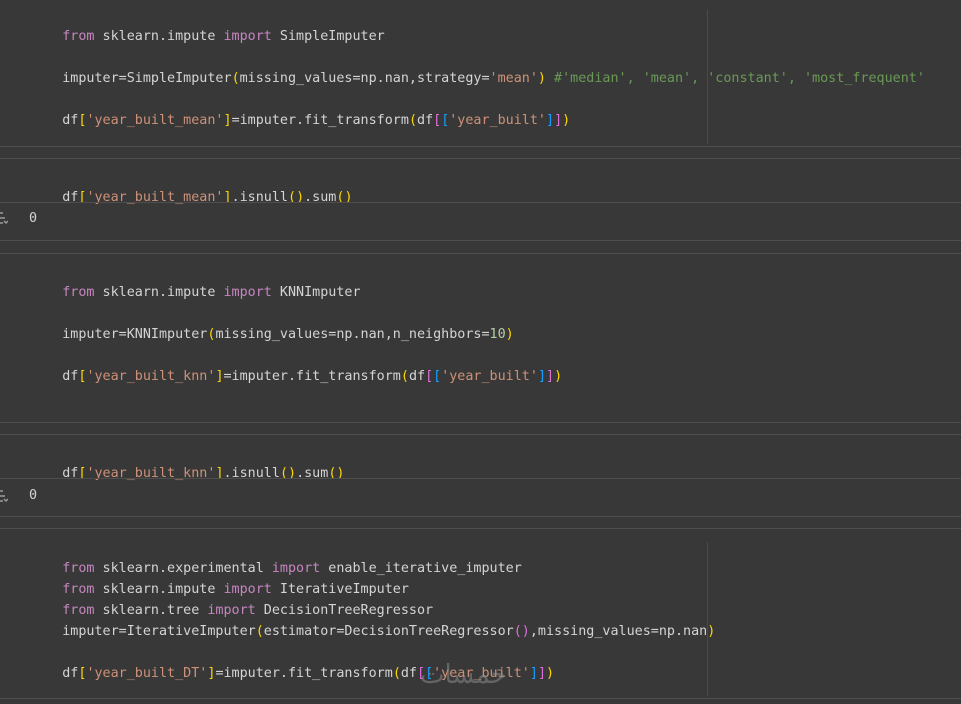 The width and height of the screenshot is (961, 704). What do you see at coordinates (328, 36) in the screenshot?
I see `code-text: SimpleImputer` at bounding box center [328, 36].